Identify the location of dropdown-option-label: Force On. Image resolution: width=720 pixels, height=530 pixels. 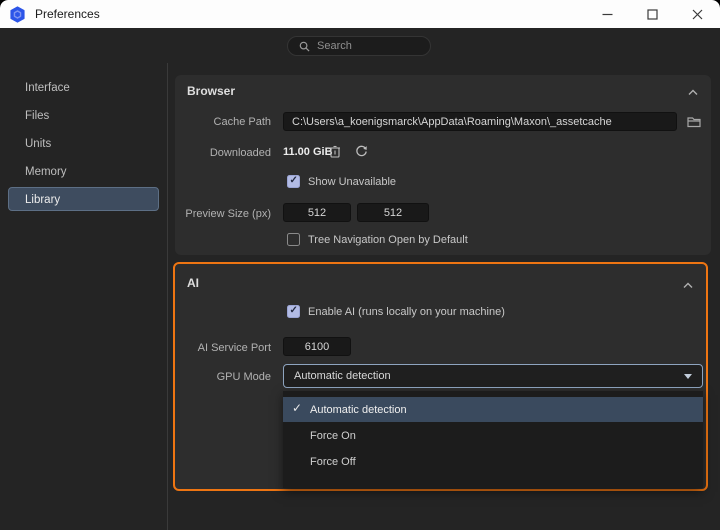
(333, 435).